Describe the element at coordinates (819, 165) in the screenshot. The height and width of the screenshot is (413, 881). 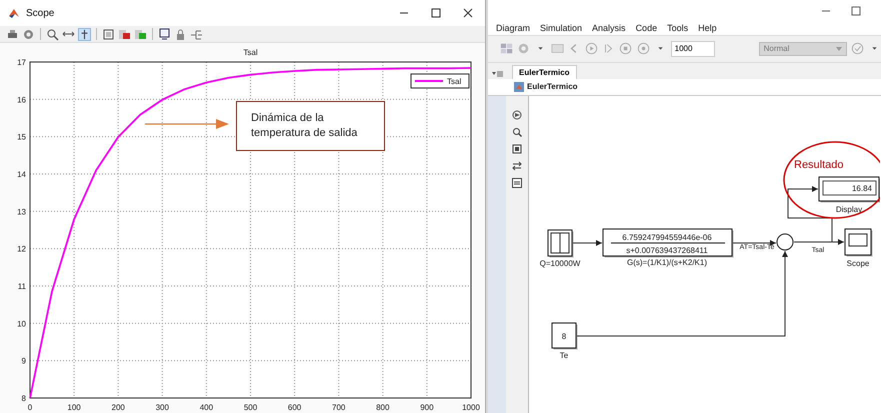
I see `callout-text: Resultado` at that location.